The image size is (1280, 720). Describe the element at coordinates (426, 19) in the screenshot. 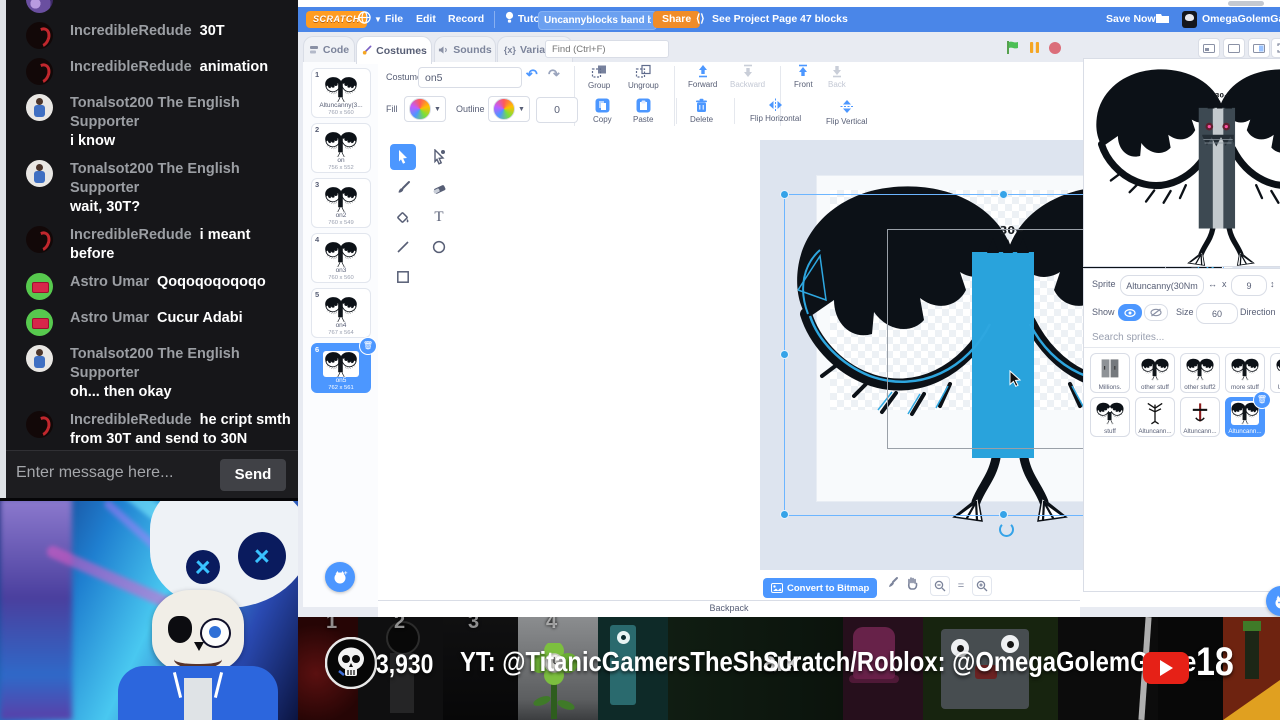

I see `menu-edit: Edit` at that location.